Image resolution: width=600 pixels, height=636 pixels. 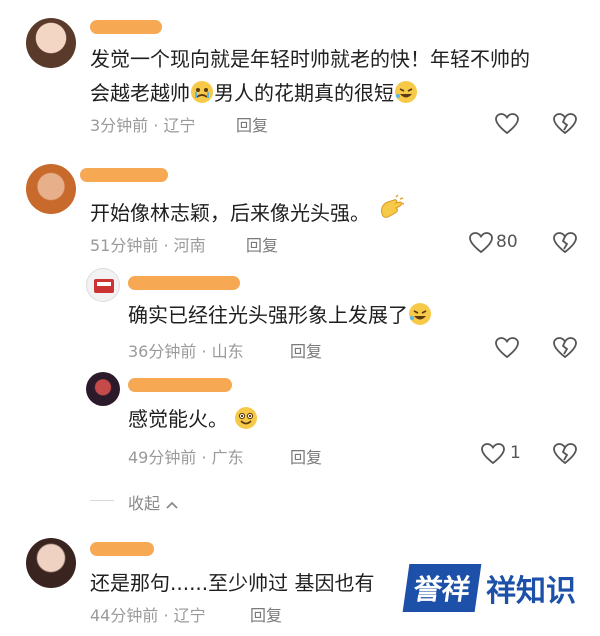 I want to click on comment-text: 开始像林志颖，后来像光头强。, so click(x=248, y=212).